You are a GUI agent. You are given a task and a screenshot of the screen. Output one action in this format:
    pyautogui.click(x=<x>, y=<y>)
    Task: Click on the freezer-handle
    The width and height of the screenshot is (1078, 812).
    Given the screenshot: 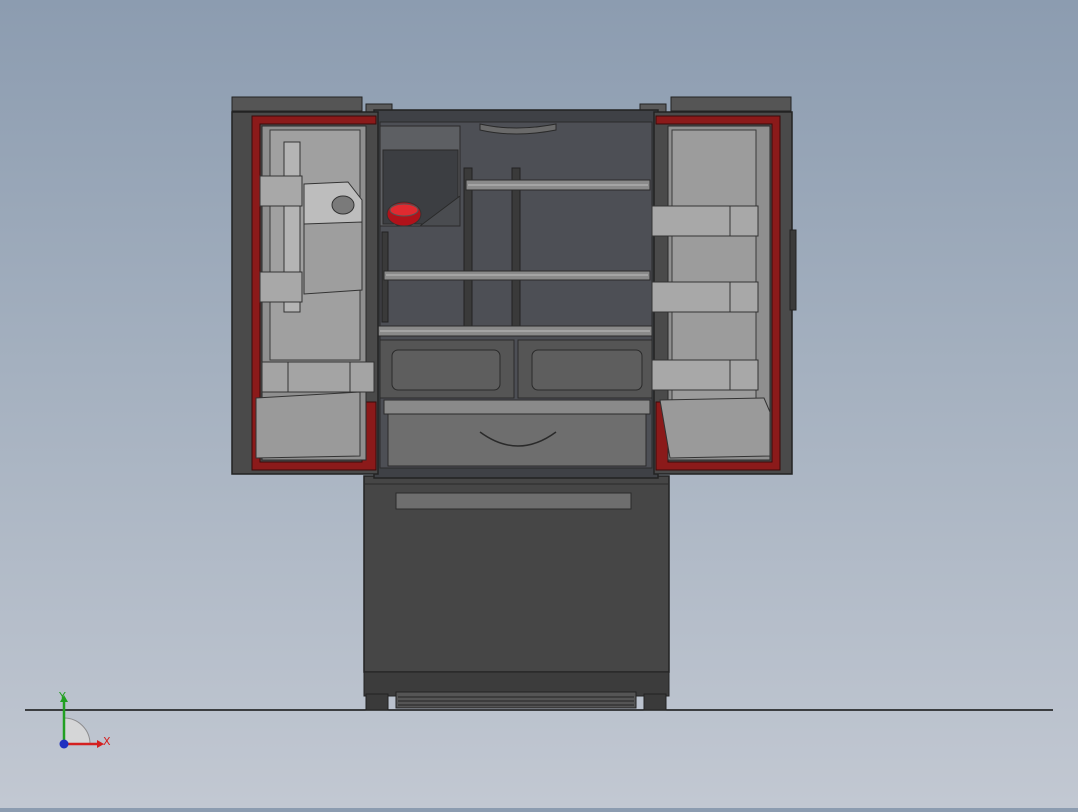 What is the action you would take?
    pyautogui.click(x=513, y=501)
    